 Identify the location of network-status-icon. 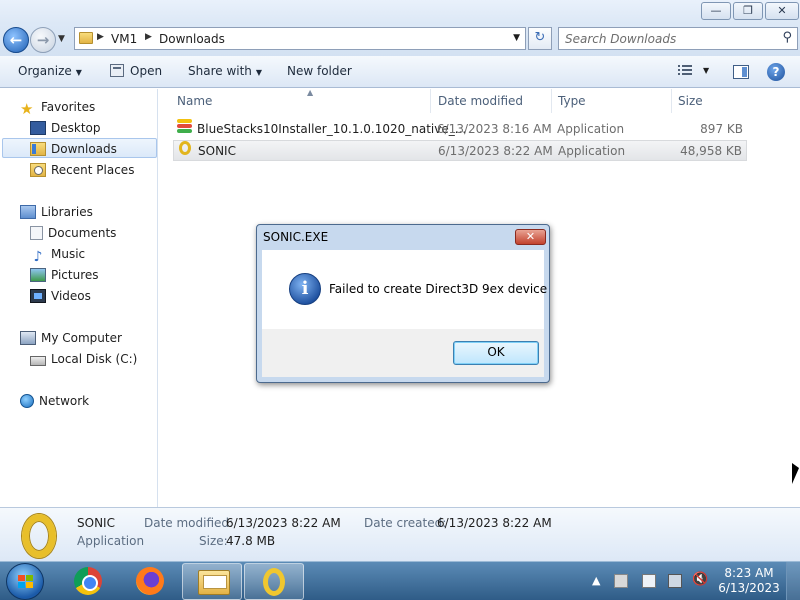
(675, 581).